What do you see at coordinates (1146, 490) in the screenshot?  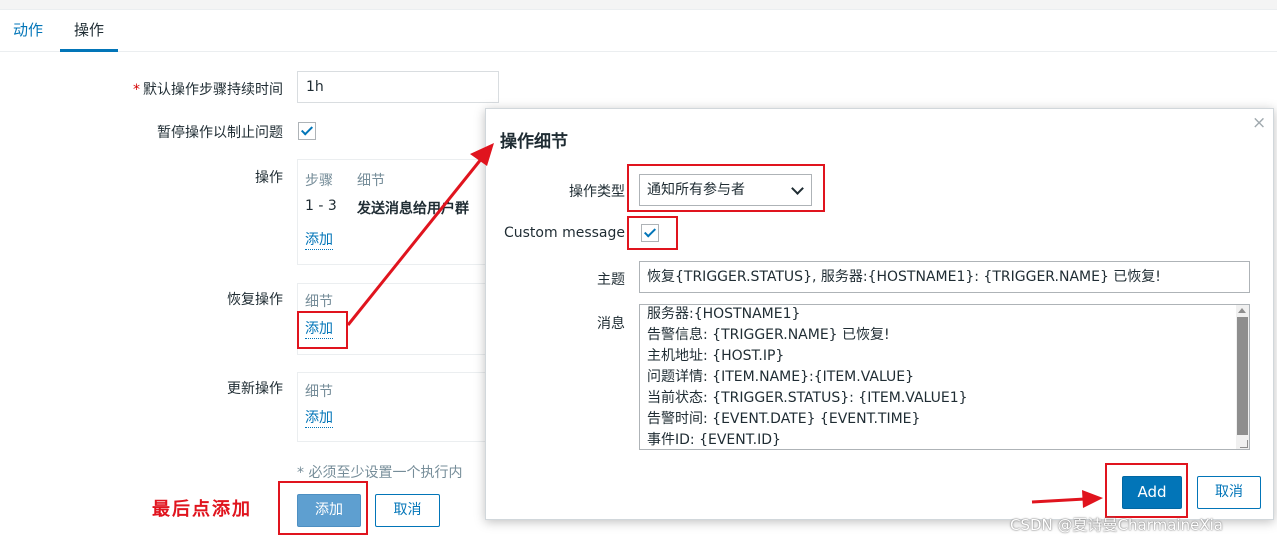 I see `highlight-dialog-add` at bounding box center [1146, 490].